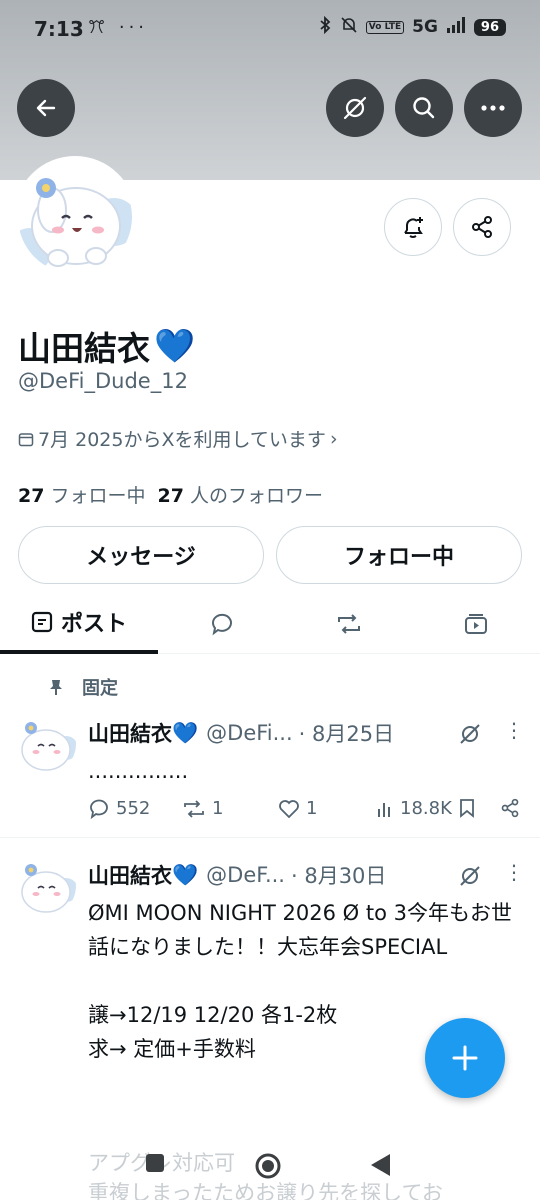  I want to click on like-count: 1, so click(312, 808).